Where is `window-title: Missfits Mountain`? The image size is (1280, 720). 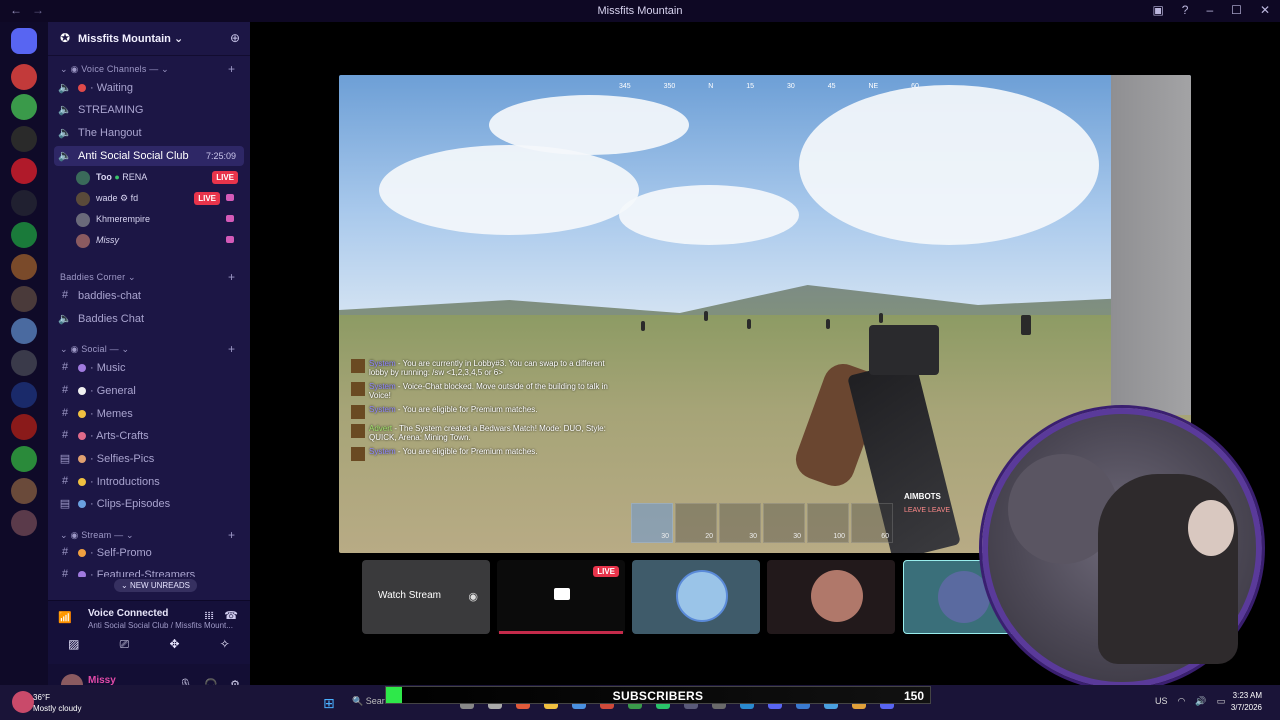 window-title: Missfits Mountain is located at coordinates (640, 11).